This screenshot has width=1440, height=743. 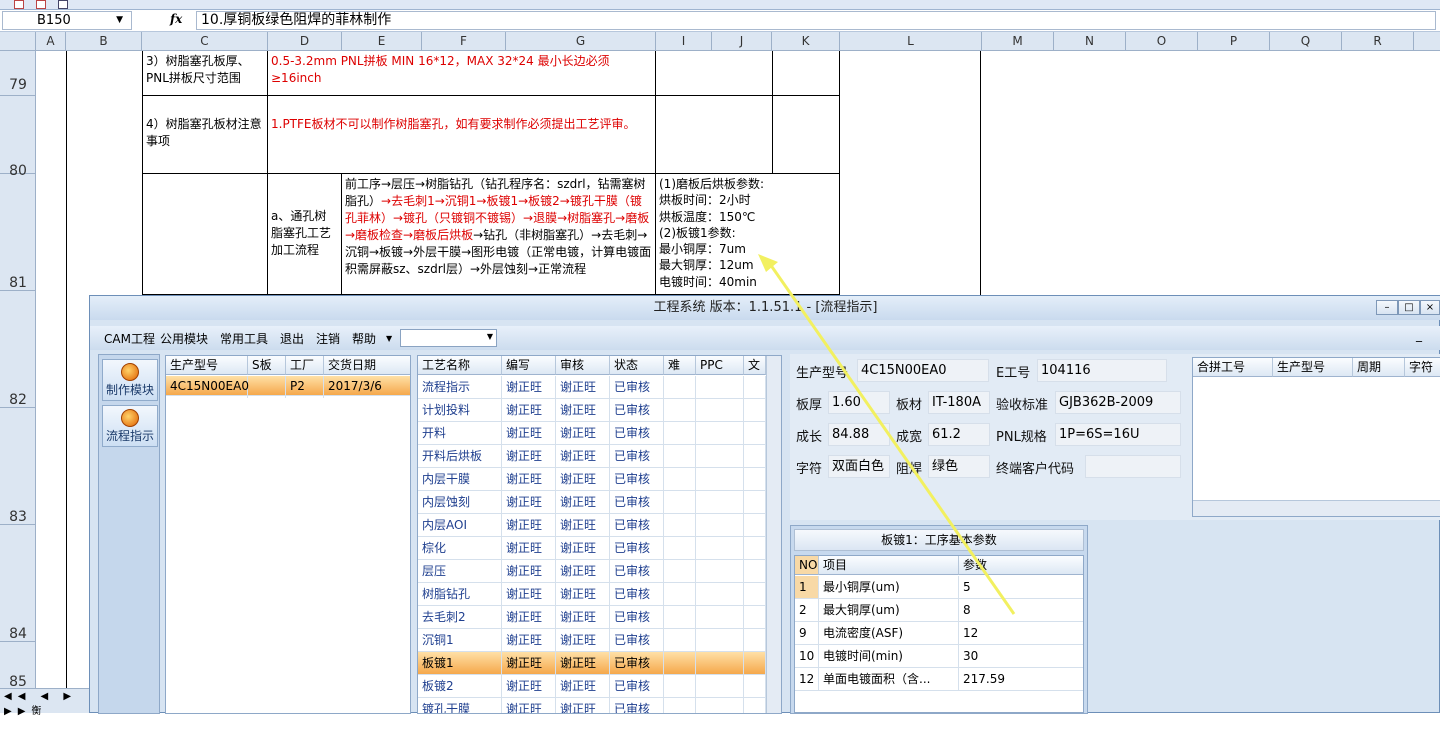 I want to click on grid-header: 编写, so click(x=529, y=365).